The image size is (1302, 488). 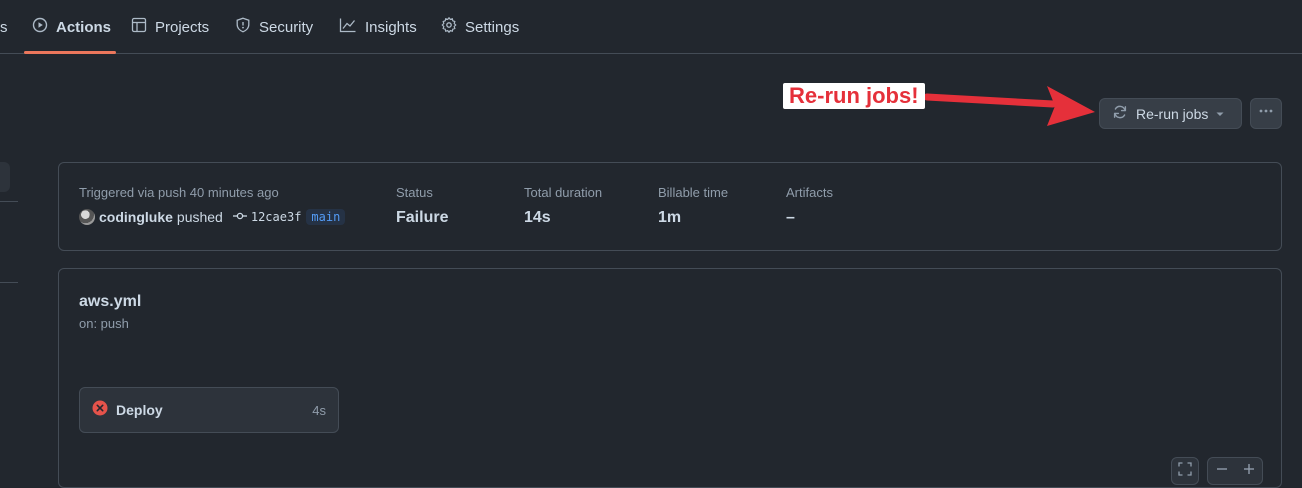 I want to click on active-tab-indicator, so click(x=70, y=52).